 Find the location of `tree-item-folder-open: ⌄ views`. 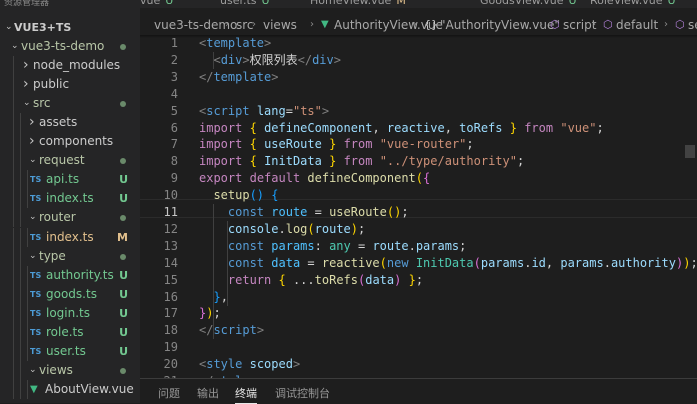

tree-item-folder-open: ⌄ views is located at coordinates (70, 370).